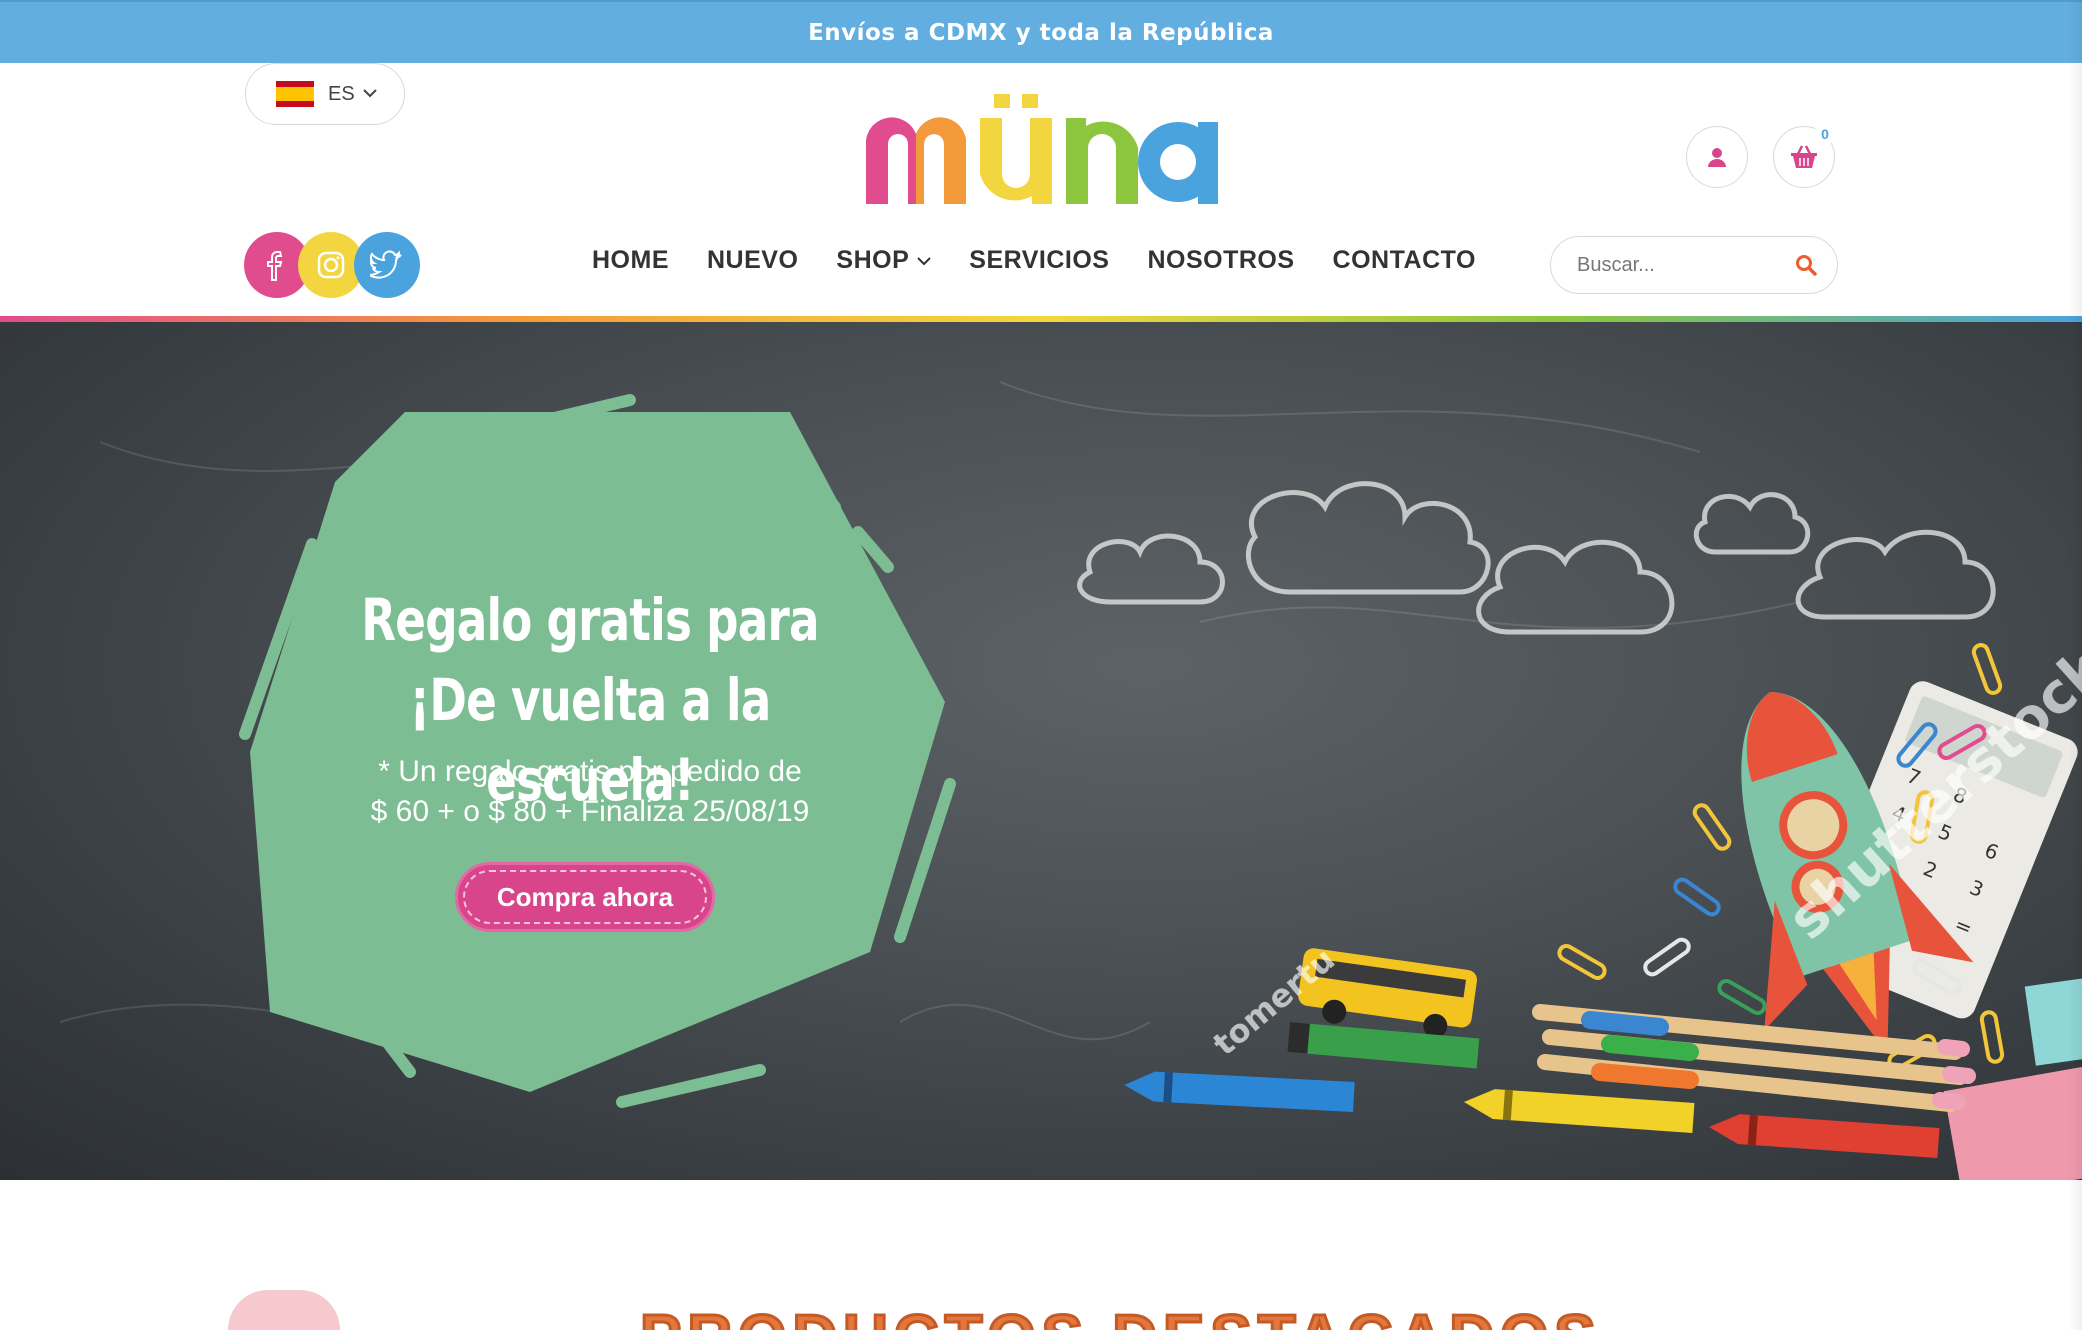 The width and height of the screenshot is (2082, 1330). I want to click on nav-nosotros: NOSOTROS, so click(1220, 260).